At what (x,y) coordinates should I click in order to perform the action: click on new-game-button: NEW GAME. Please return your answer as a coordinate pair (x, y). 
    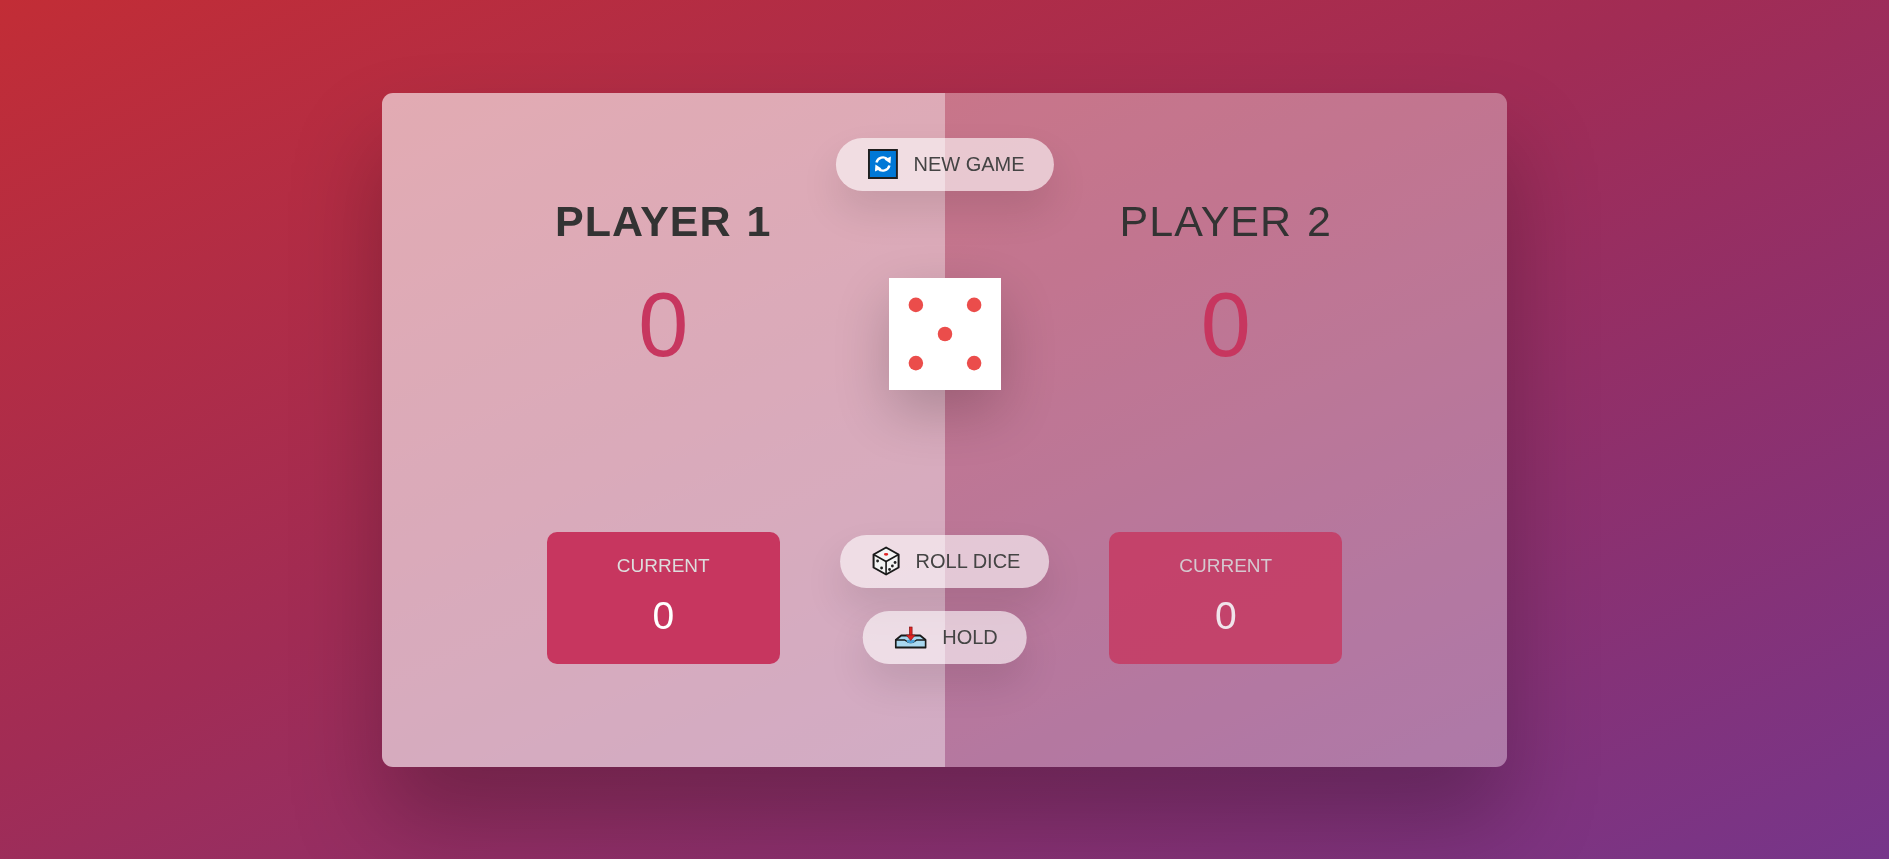
    Looking at the image, I should click on (944, 164).